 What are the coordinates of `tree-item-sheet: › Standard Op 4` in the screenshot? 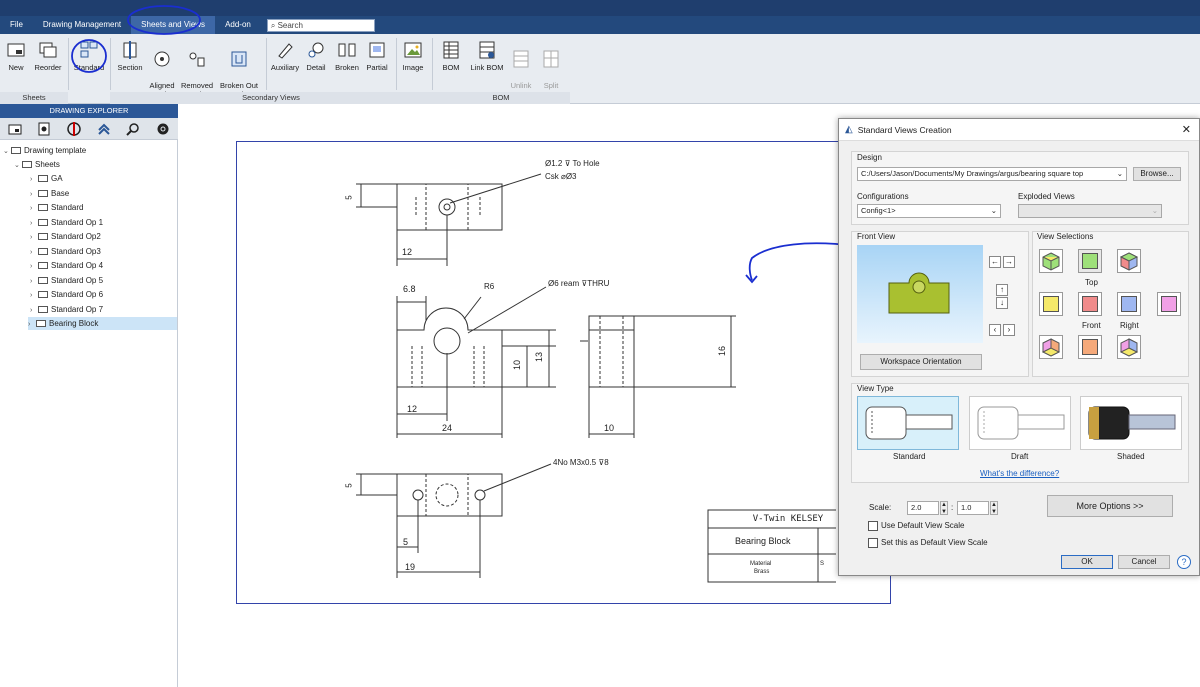 It's located at (66, 265).